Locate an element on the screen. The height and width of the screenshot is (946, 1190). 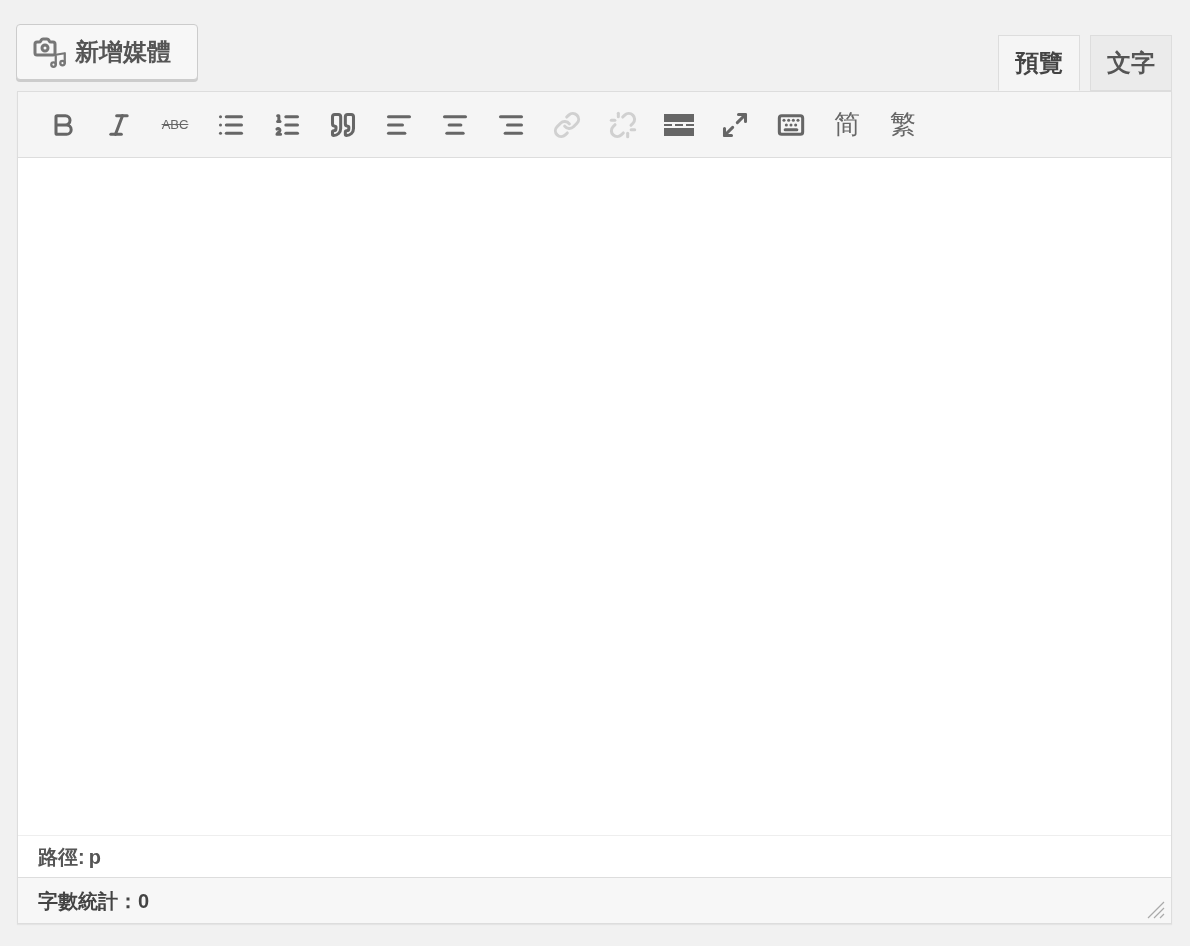
link-icon is located at coordinates (567, 124).